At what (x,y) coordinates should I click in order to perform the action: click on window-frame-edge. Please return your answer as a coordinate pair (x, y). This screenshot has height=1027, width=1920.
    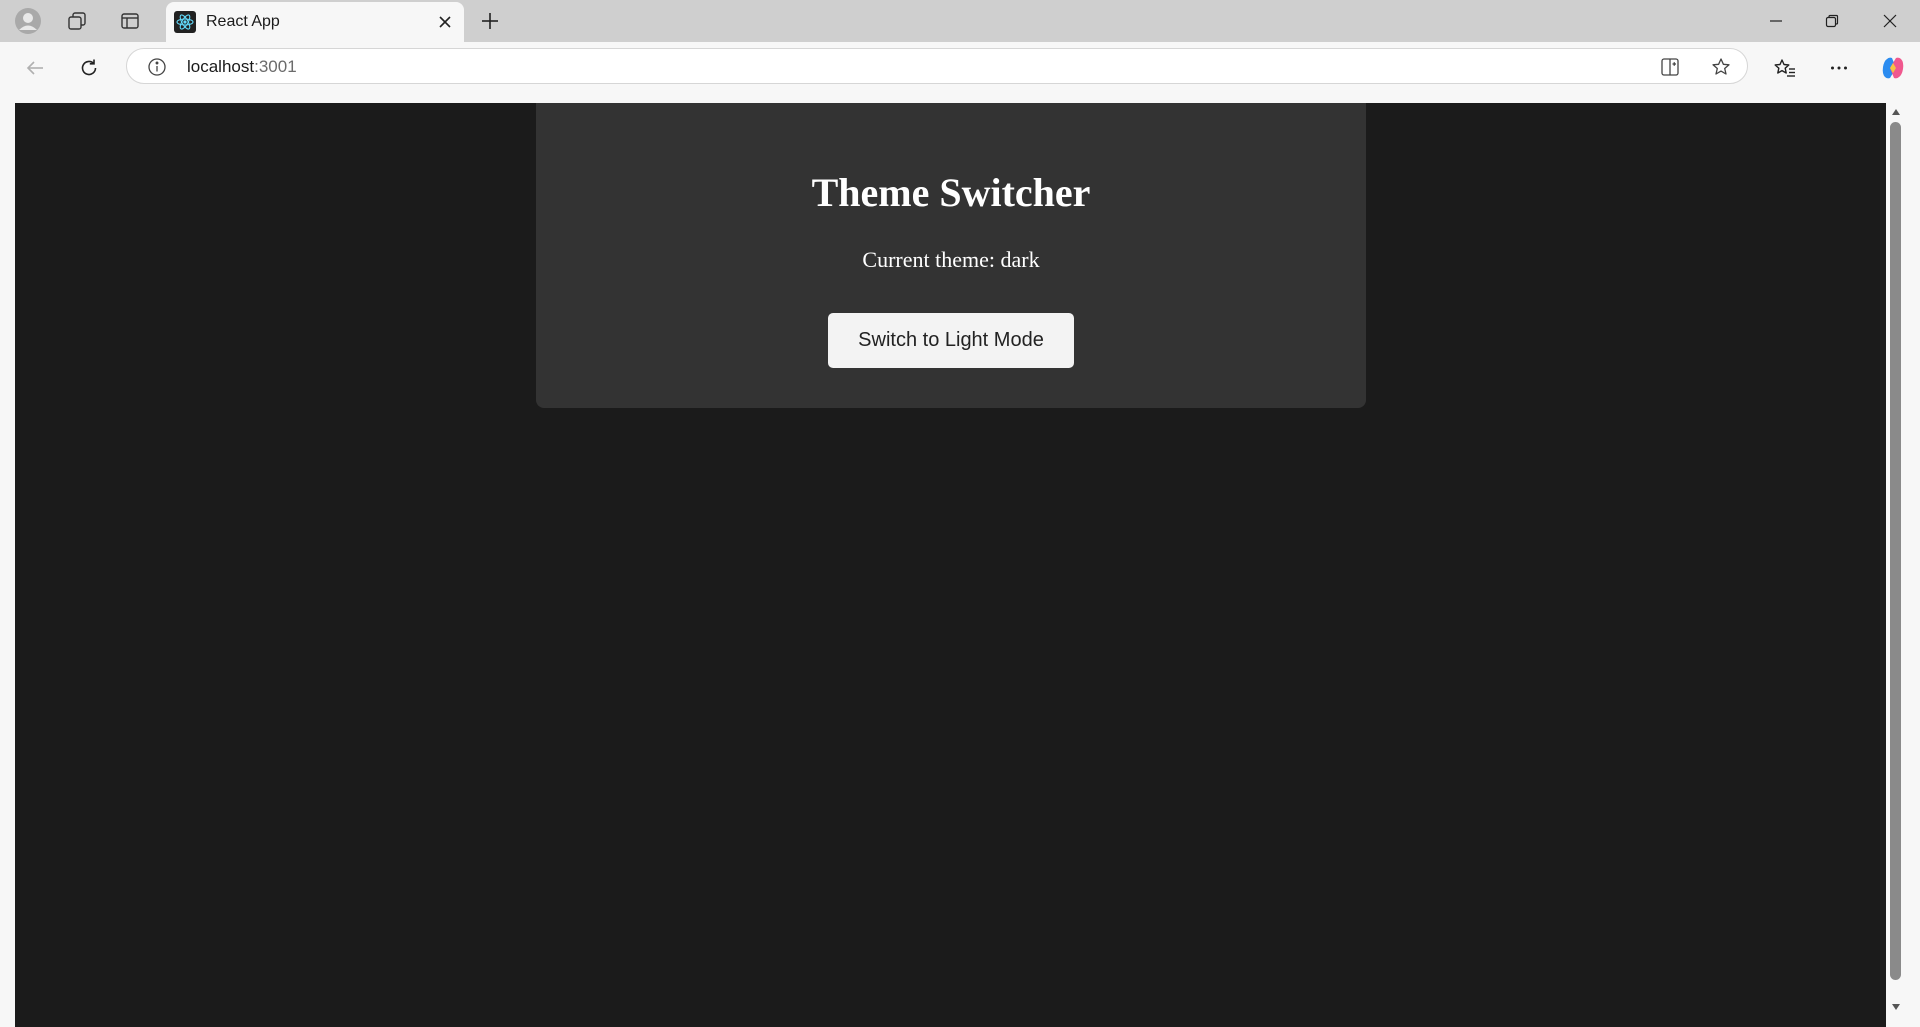
    Looking at the image, I should click on (1912, 565).